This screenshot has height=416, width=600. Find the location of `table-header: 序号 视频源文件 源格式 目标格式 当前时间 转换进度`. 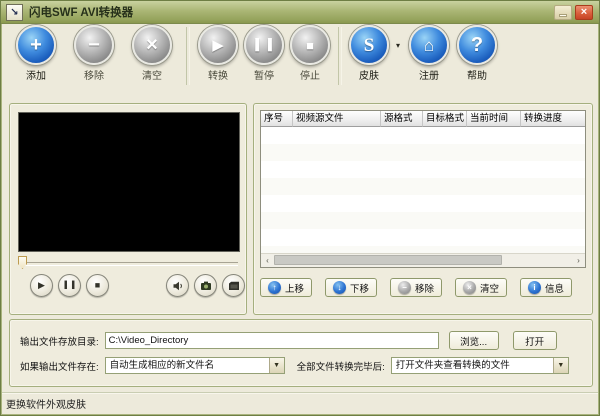

table-header: 序号 视频源文件 源格式 目标格式 当前时间 转换进度 is located at coordinates (423, 119).